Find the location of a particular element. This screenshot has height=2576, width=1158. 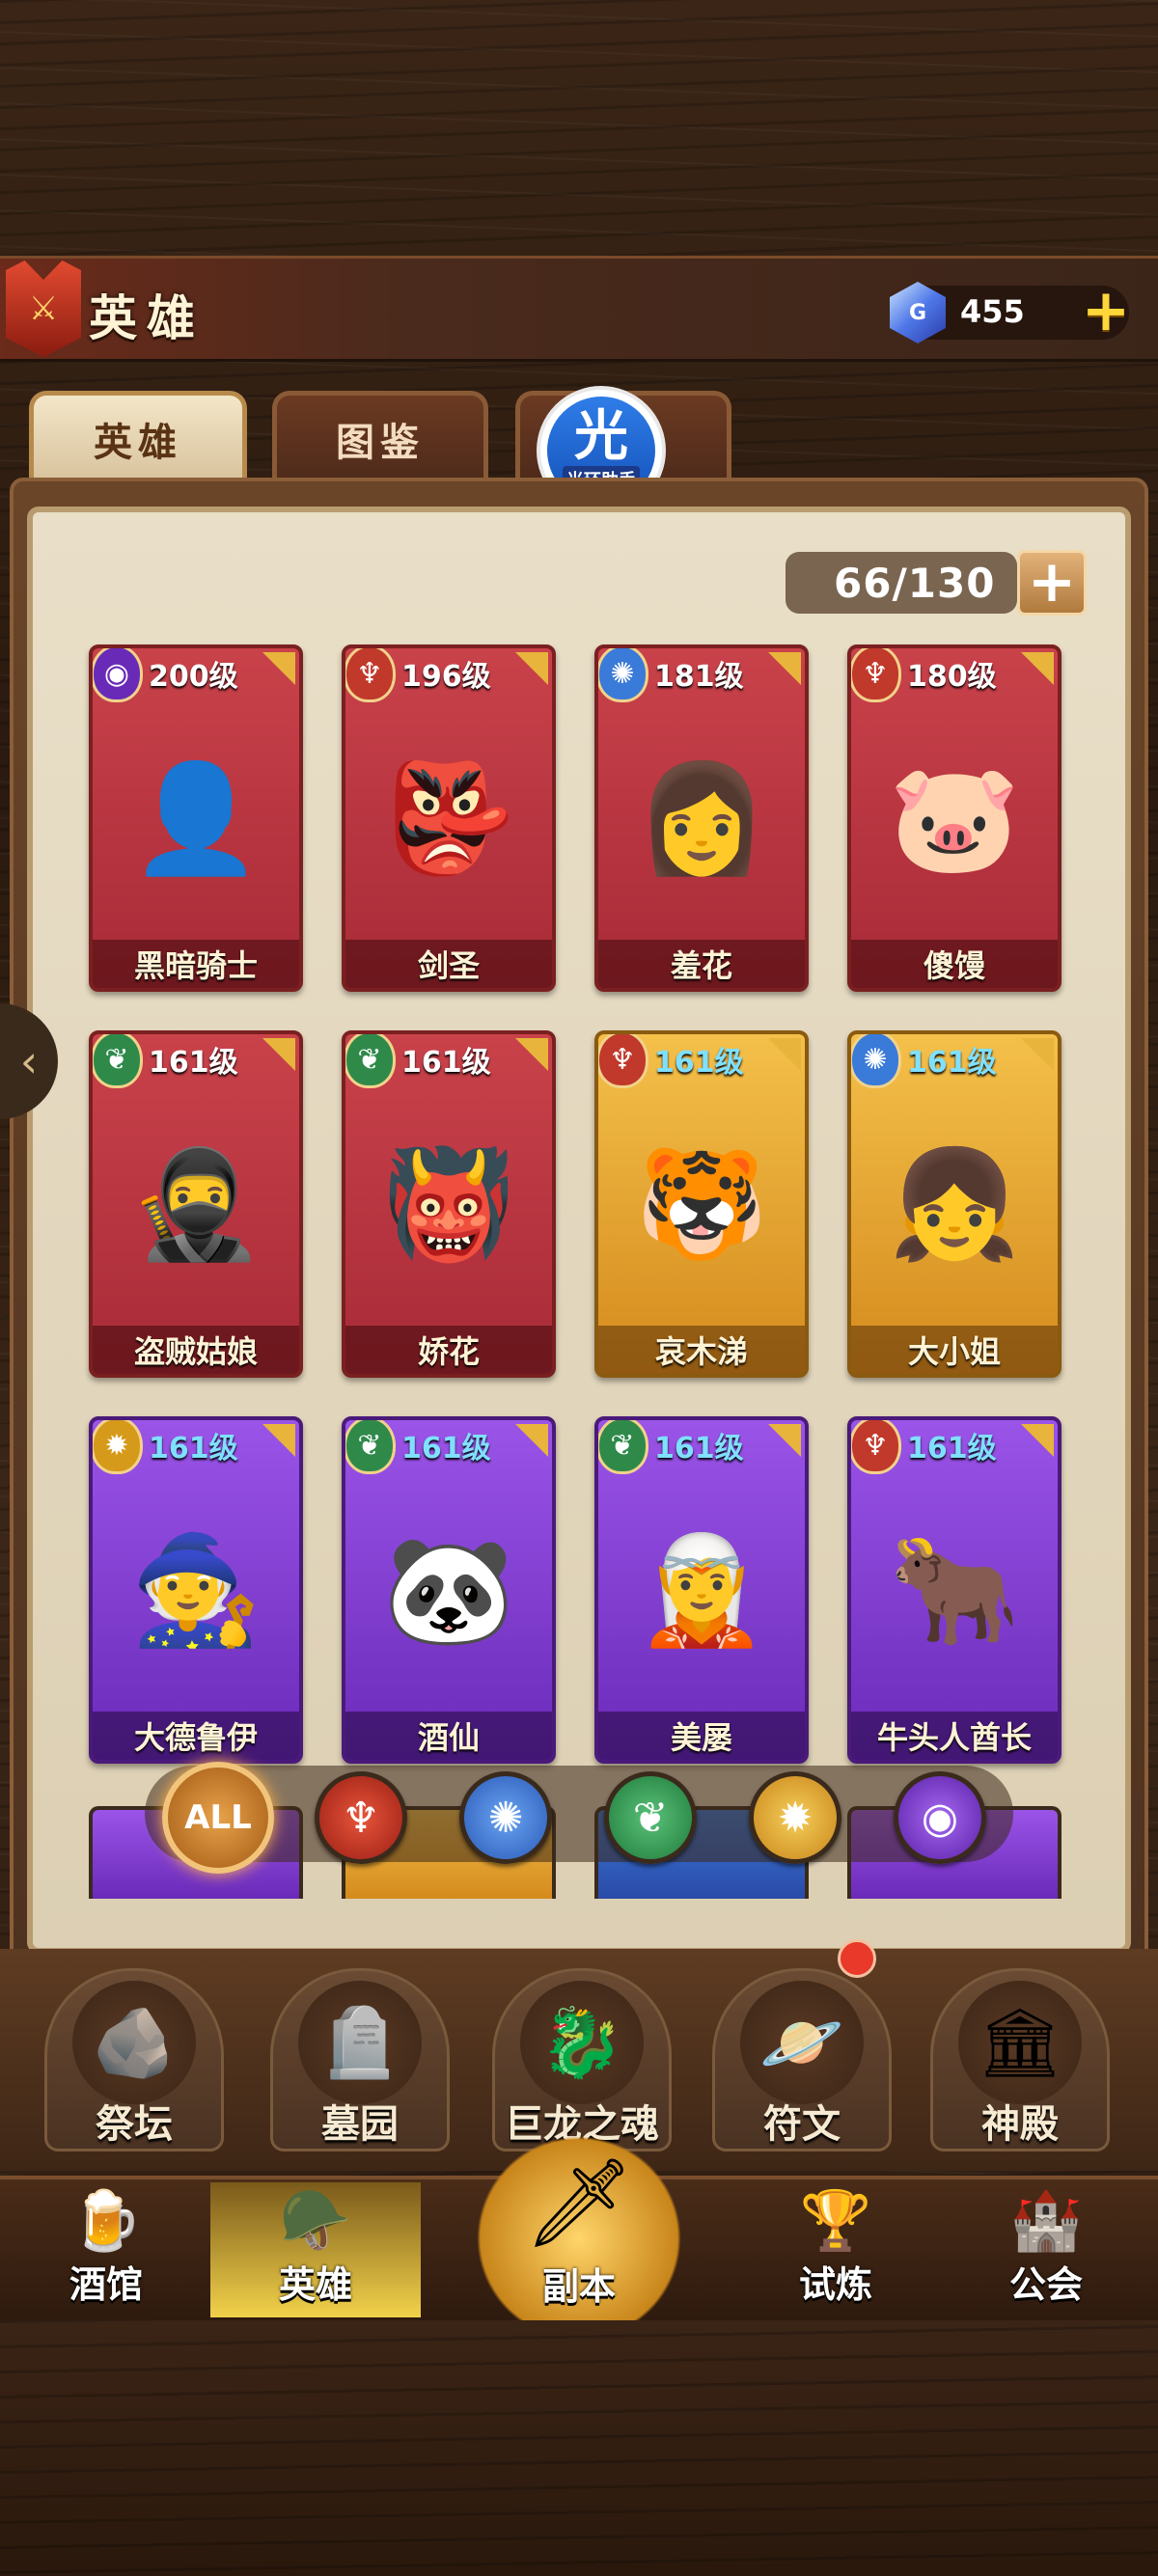

nav-heroes: 🪖 英雄 is located at coordinates (315, 2249).